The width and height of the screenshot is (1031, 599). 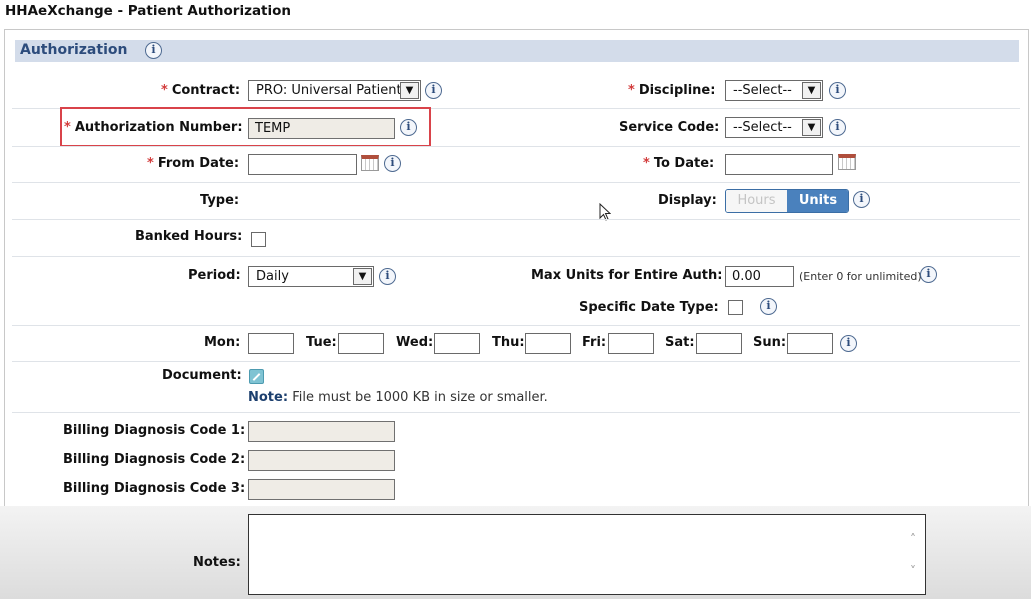 What do you see at coordinates (272, 276) in the screenshot?
I see `period-value: Daily` at bounding box center [272, 276].